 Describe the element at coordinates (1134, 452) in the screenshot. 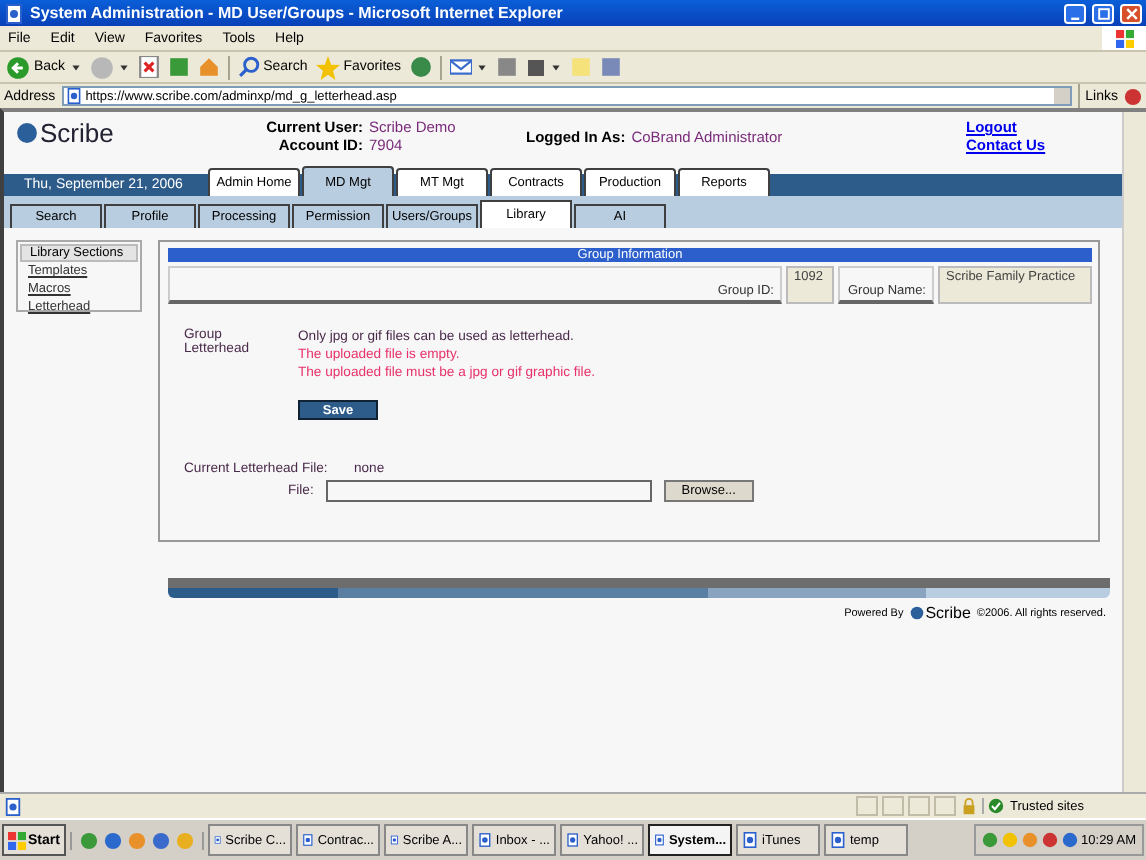

I see `scrollbar` at that location.